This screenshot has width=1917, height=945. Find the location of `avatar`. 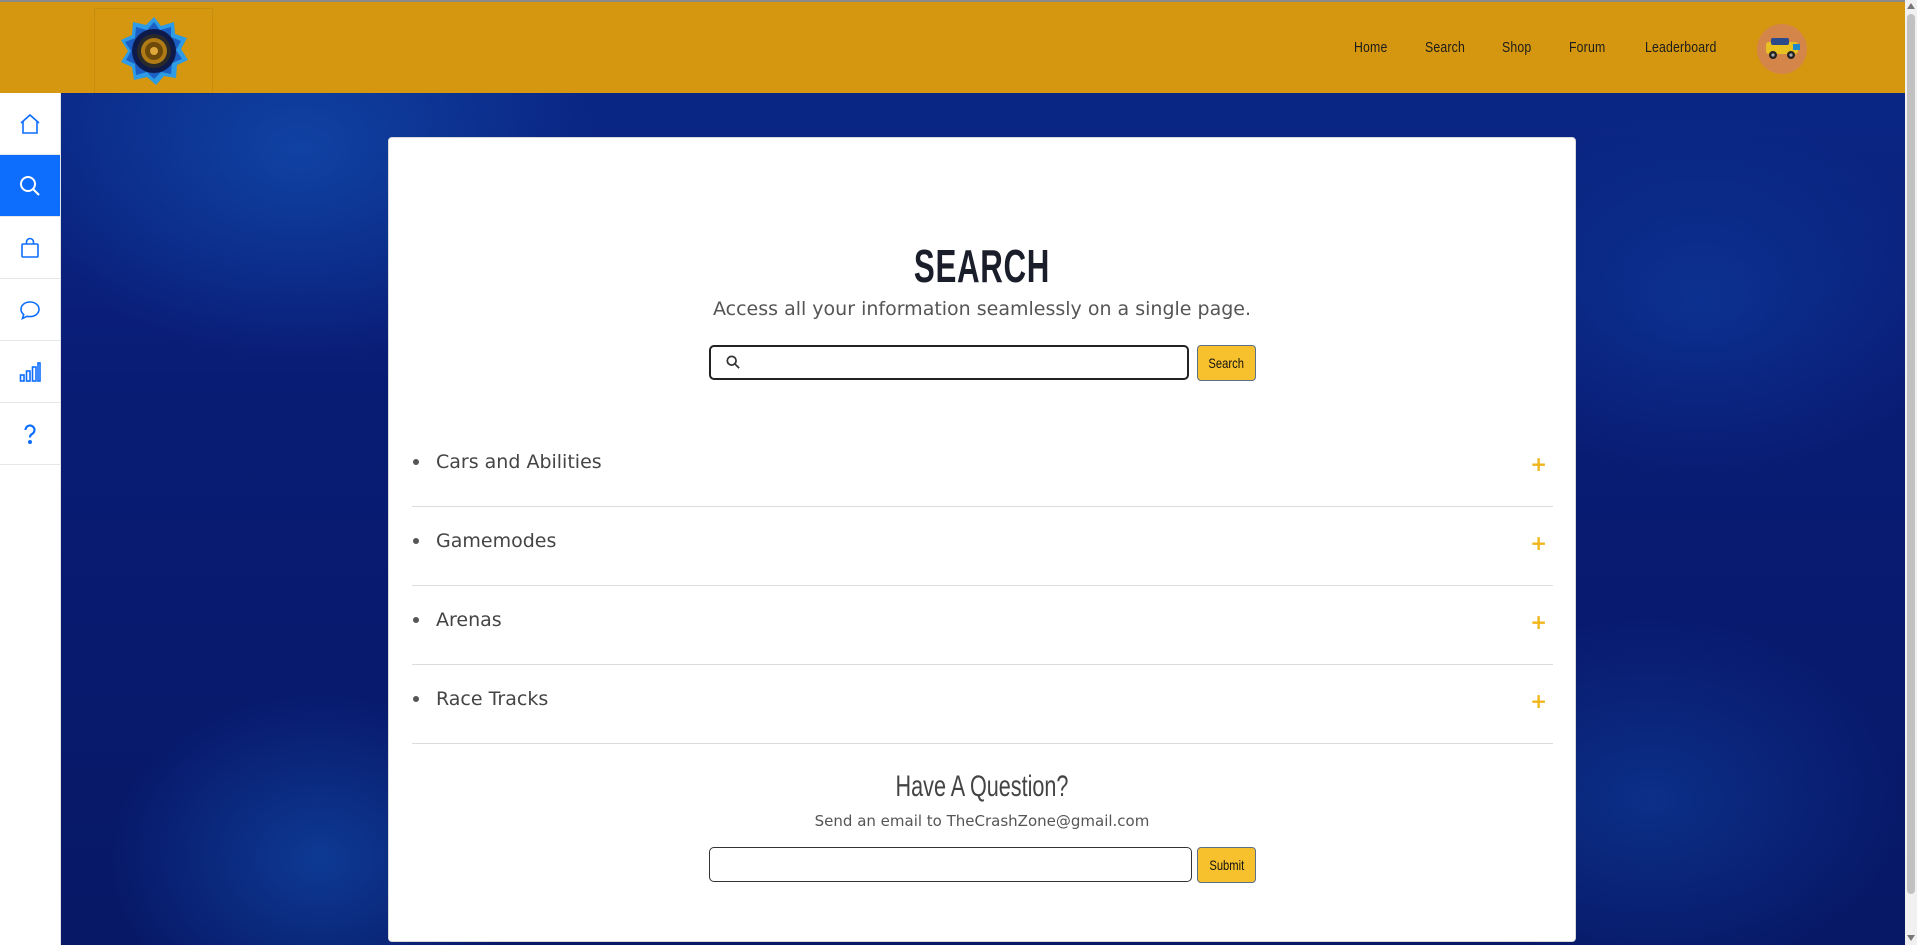

avatar is located at coordinates (1782, 49).